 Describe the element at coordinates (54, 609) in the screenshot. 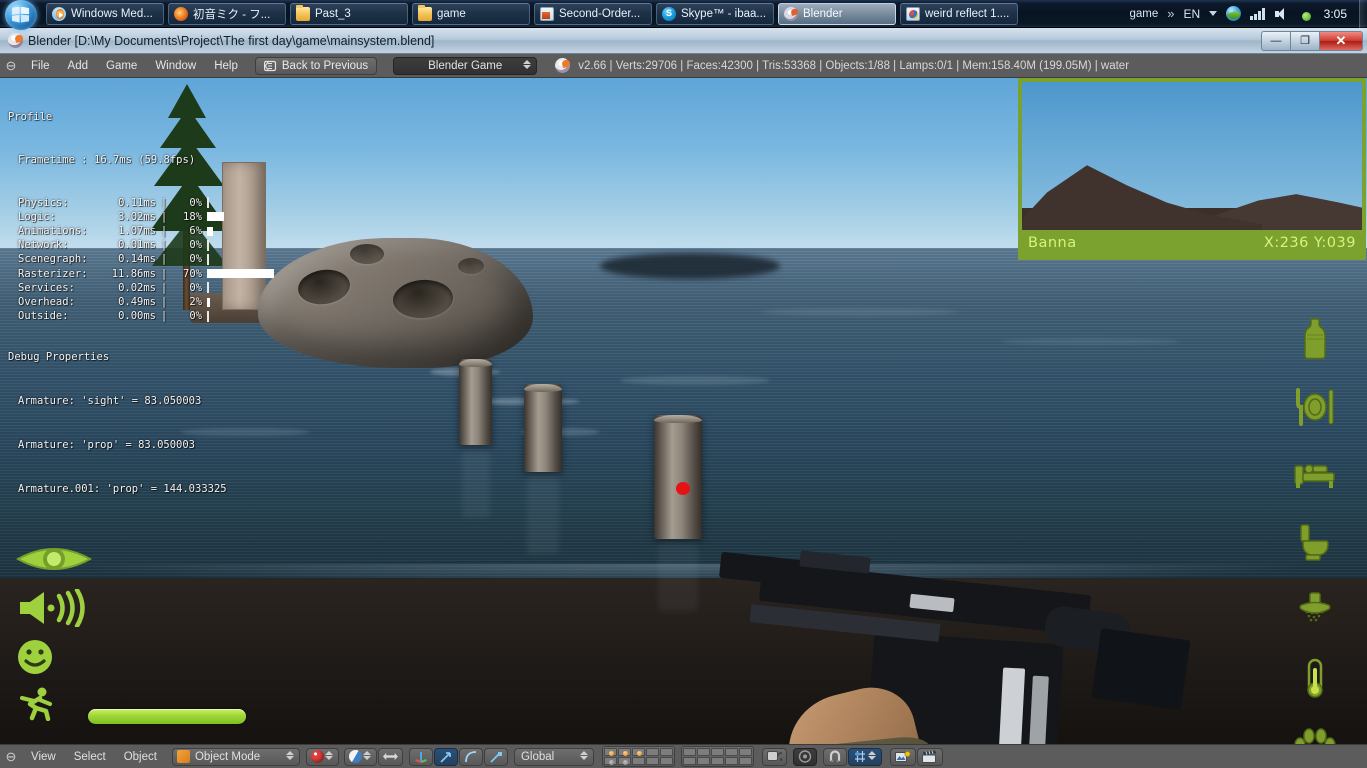

I see `speaker-icon` at that location.